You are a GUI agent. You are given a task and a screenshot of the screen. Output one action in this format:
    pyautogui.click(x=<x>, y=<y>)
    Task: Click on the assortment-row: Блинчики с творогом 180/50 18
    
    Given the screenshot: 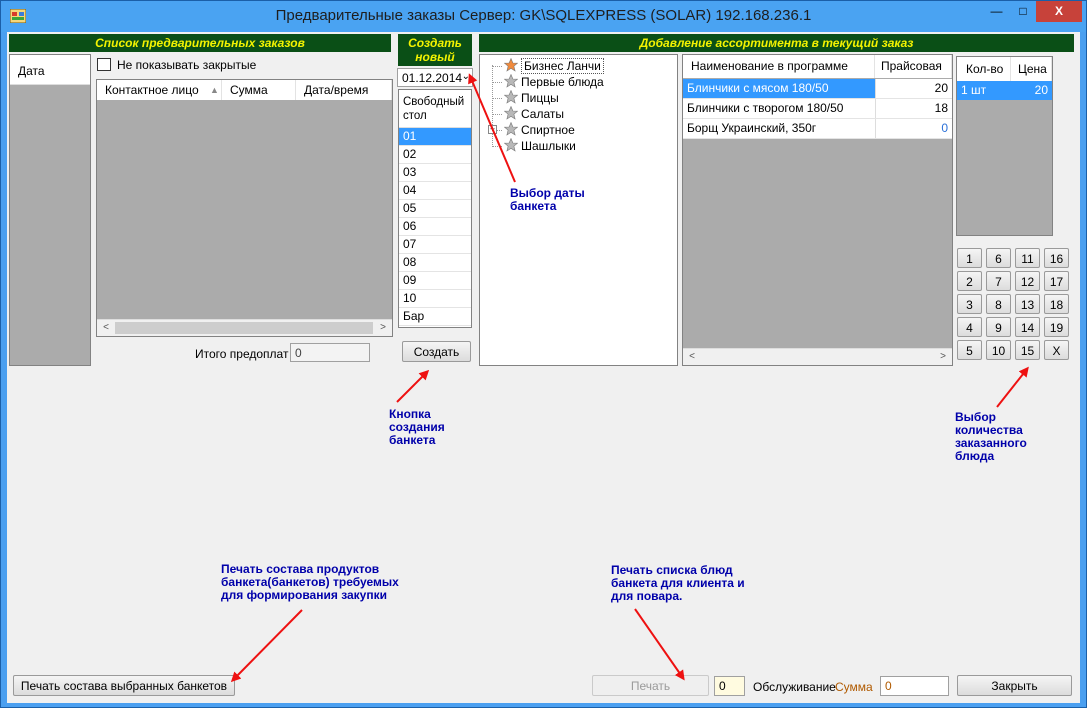 What is the action you would take?
    pyautogui.click(x=817, y=109)
    